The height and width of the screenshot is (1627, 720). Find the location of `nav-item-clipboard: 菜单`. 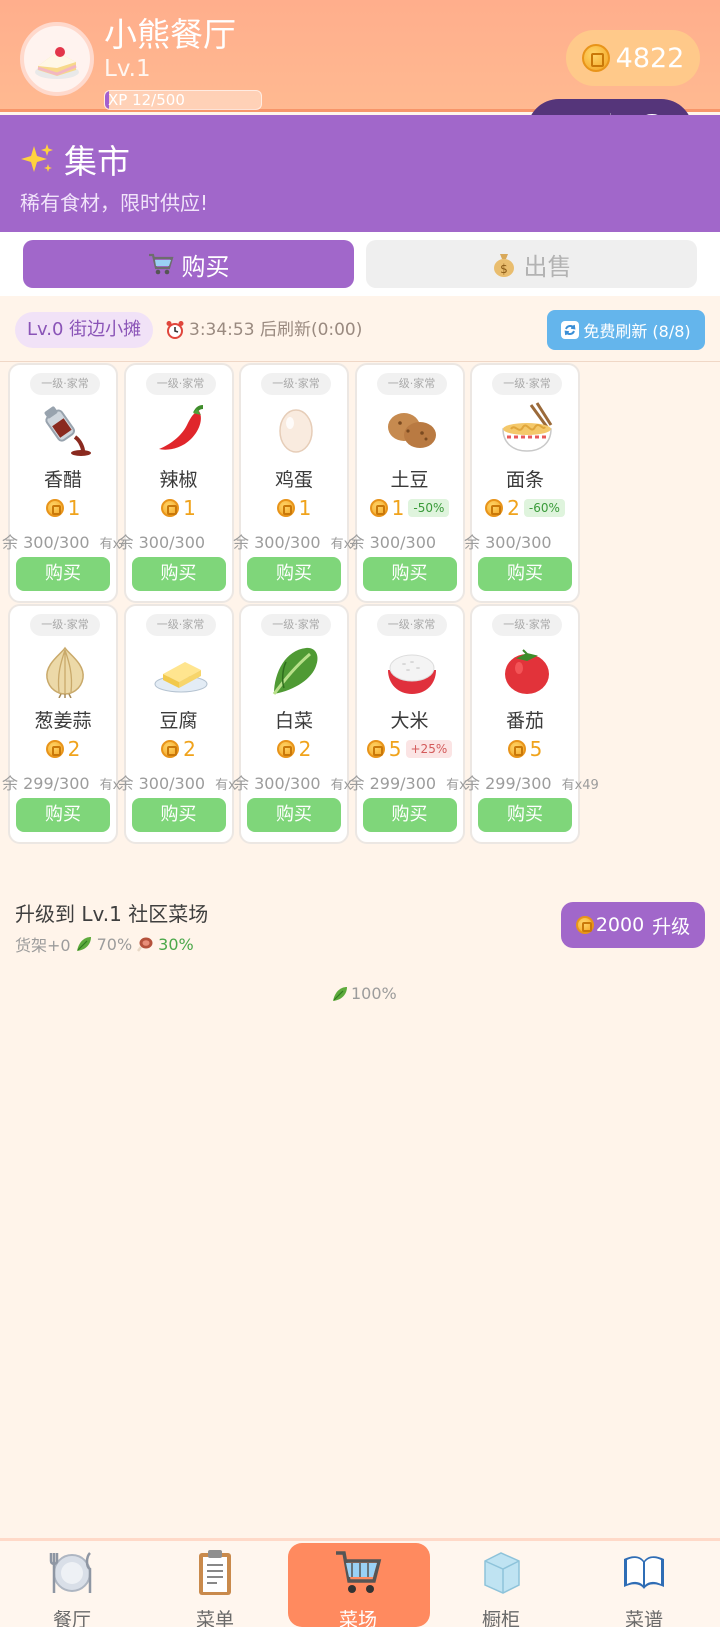

nav-item-clipboard: 菜单 is located at coordinates (215, 1584).